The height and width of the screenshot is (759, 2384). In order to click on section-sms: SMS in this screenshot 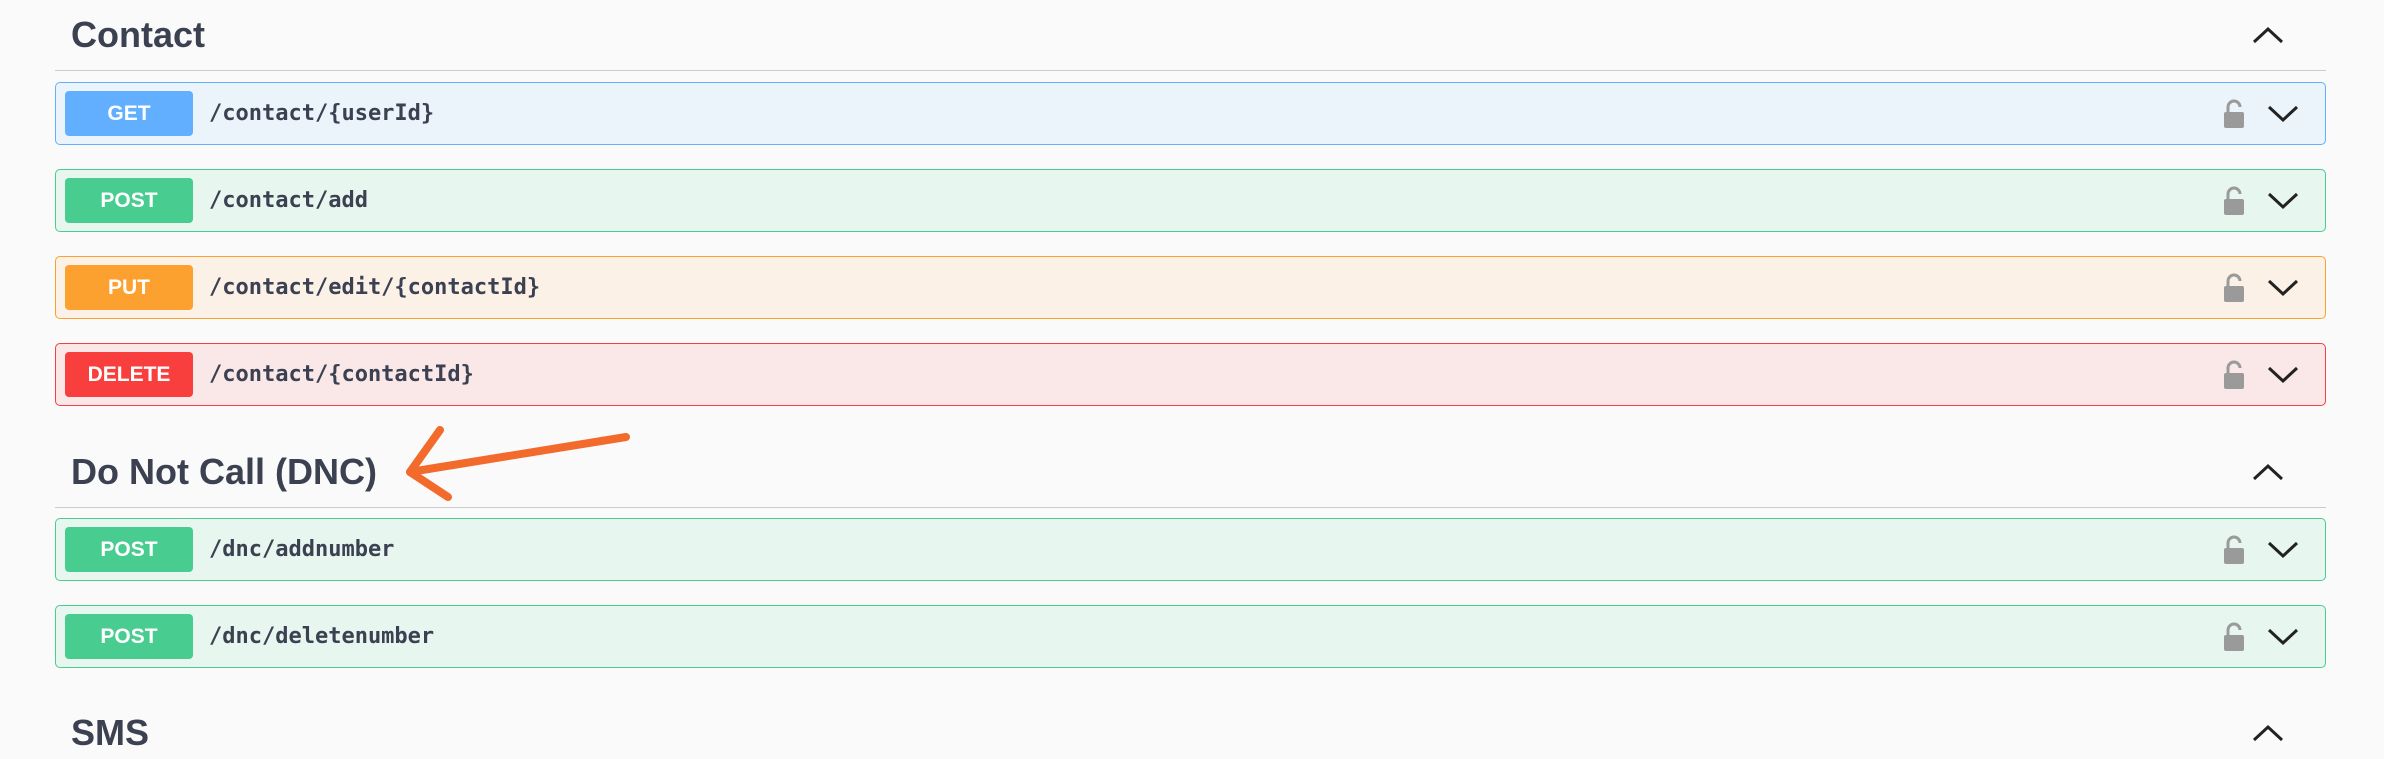, I will do `click(1190, 728)`.